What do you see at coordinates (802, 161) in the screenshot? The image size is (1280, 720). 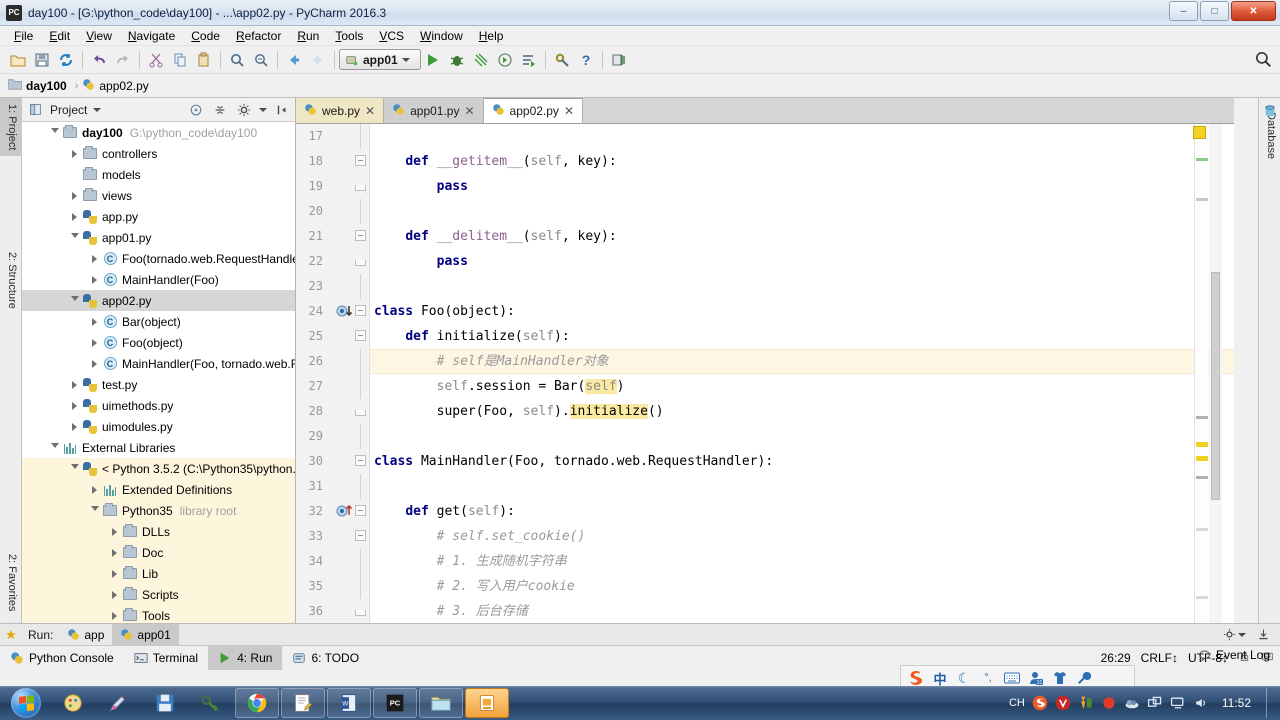 I see `code-line: def __getitem__(self, key):` at bounding box center [802, 161].